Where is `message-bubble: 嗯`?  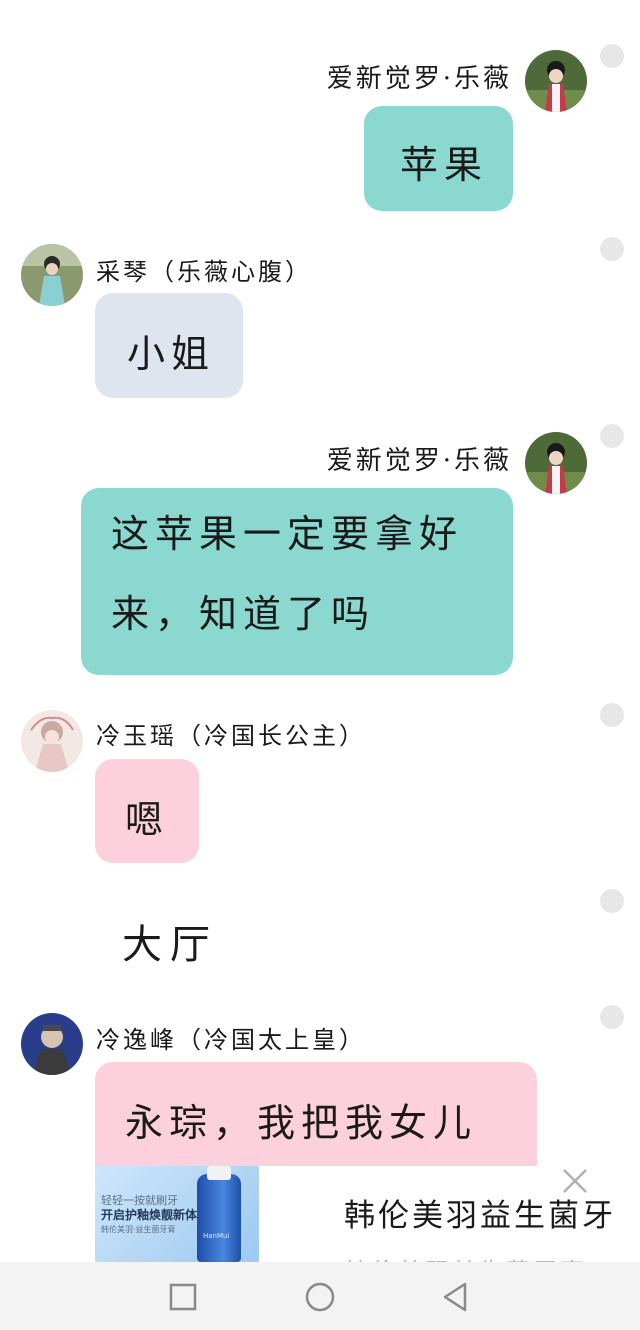
message-bubble: 嗯 is located at coordinates (147, 811).